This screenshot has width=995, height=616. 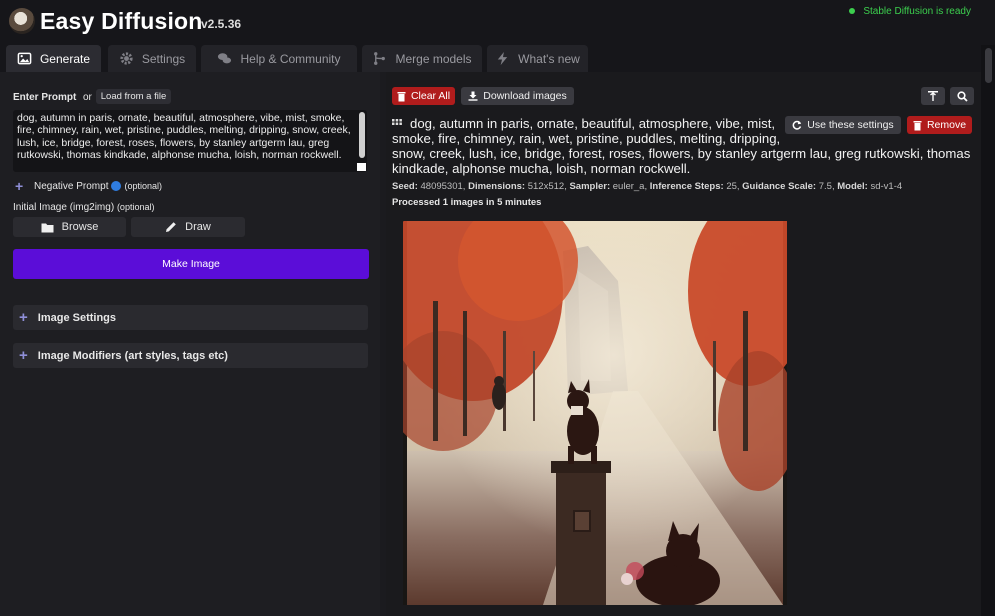 I want to click on download-icon, so click(x=473, y=96).